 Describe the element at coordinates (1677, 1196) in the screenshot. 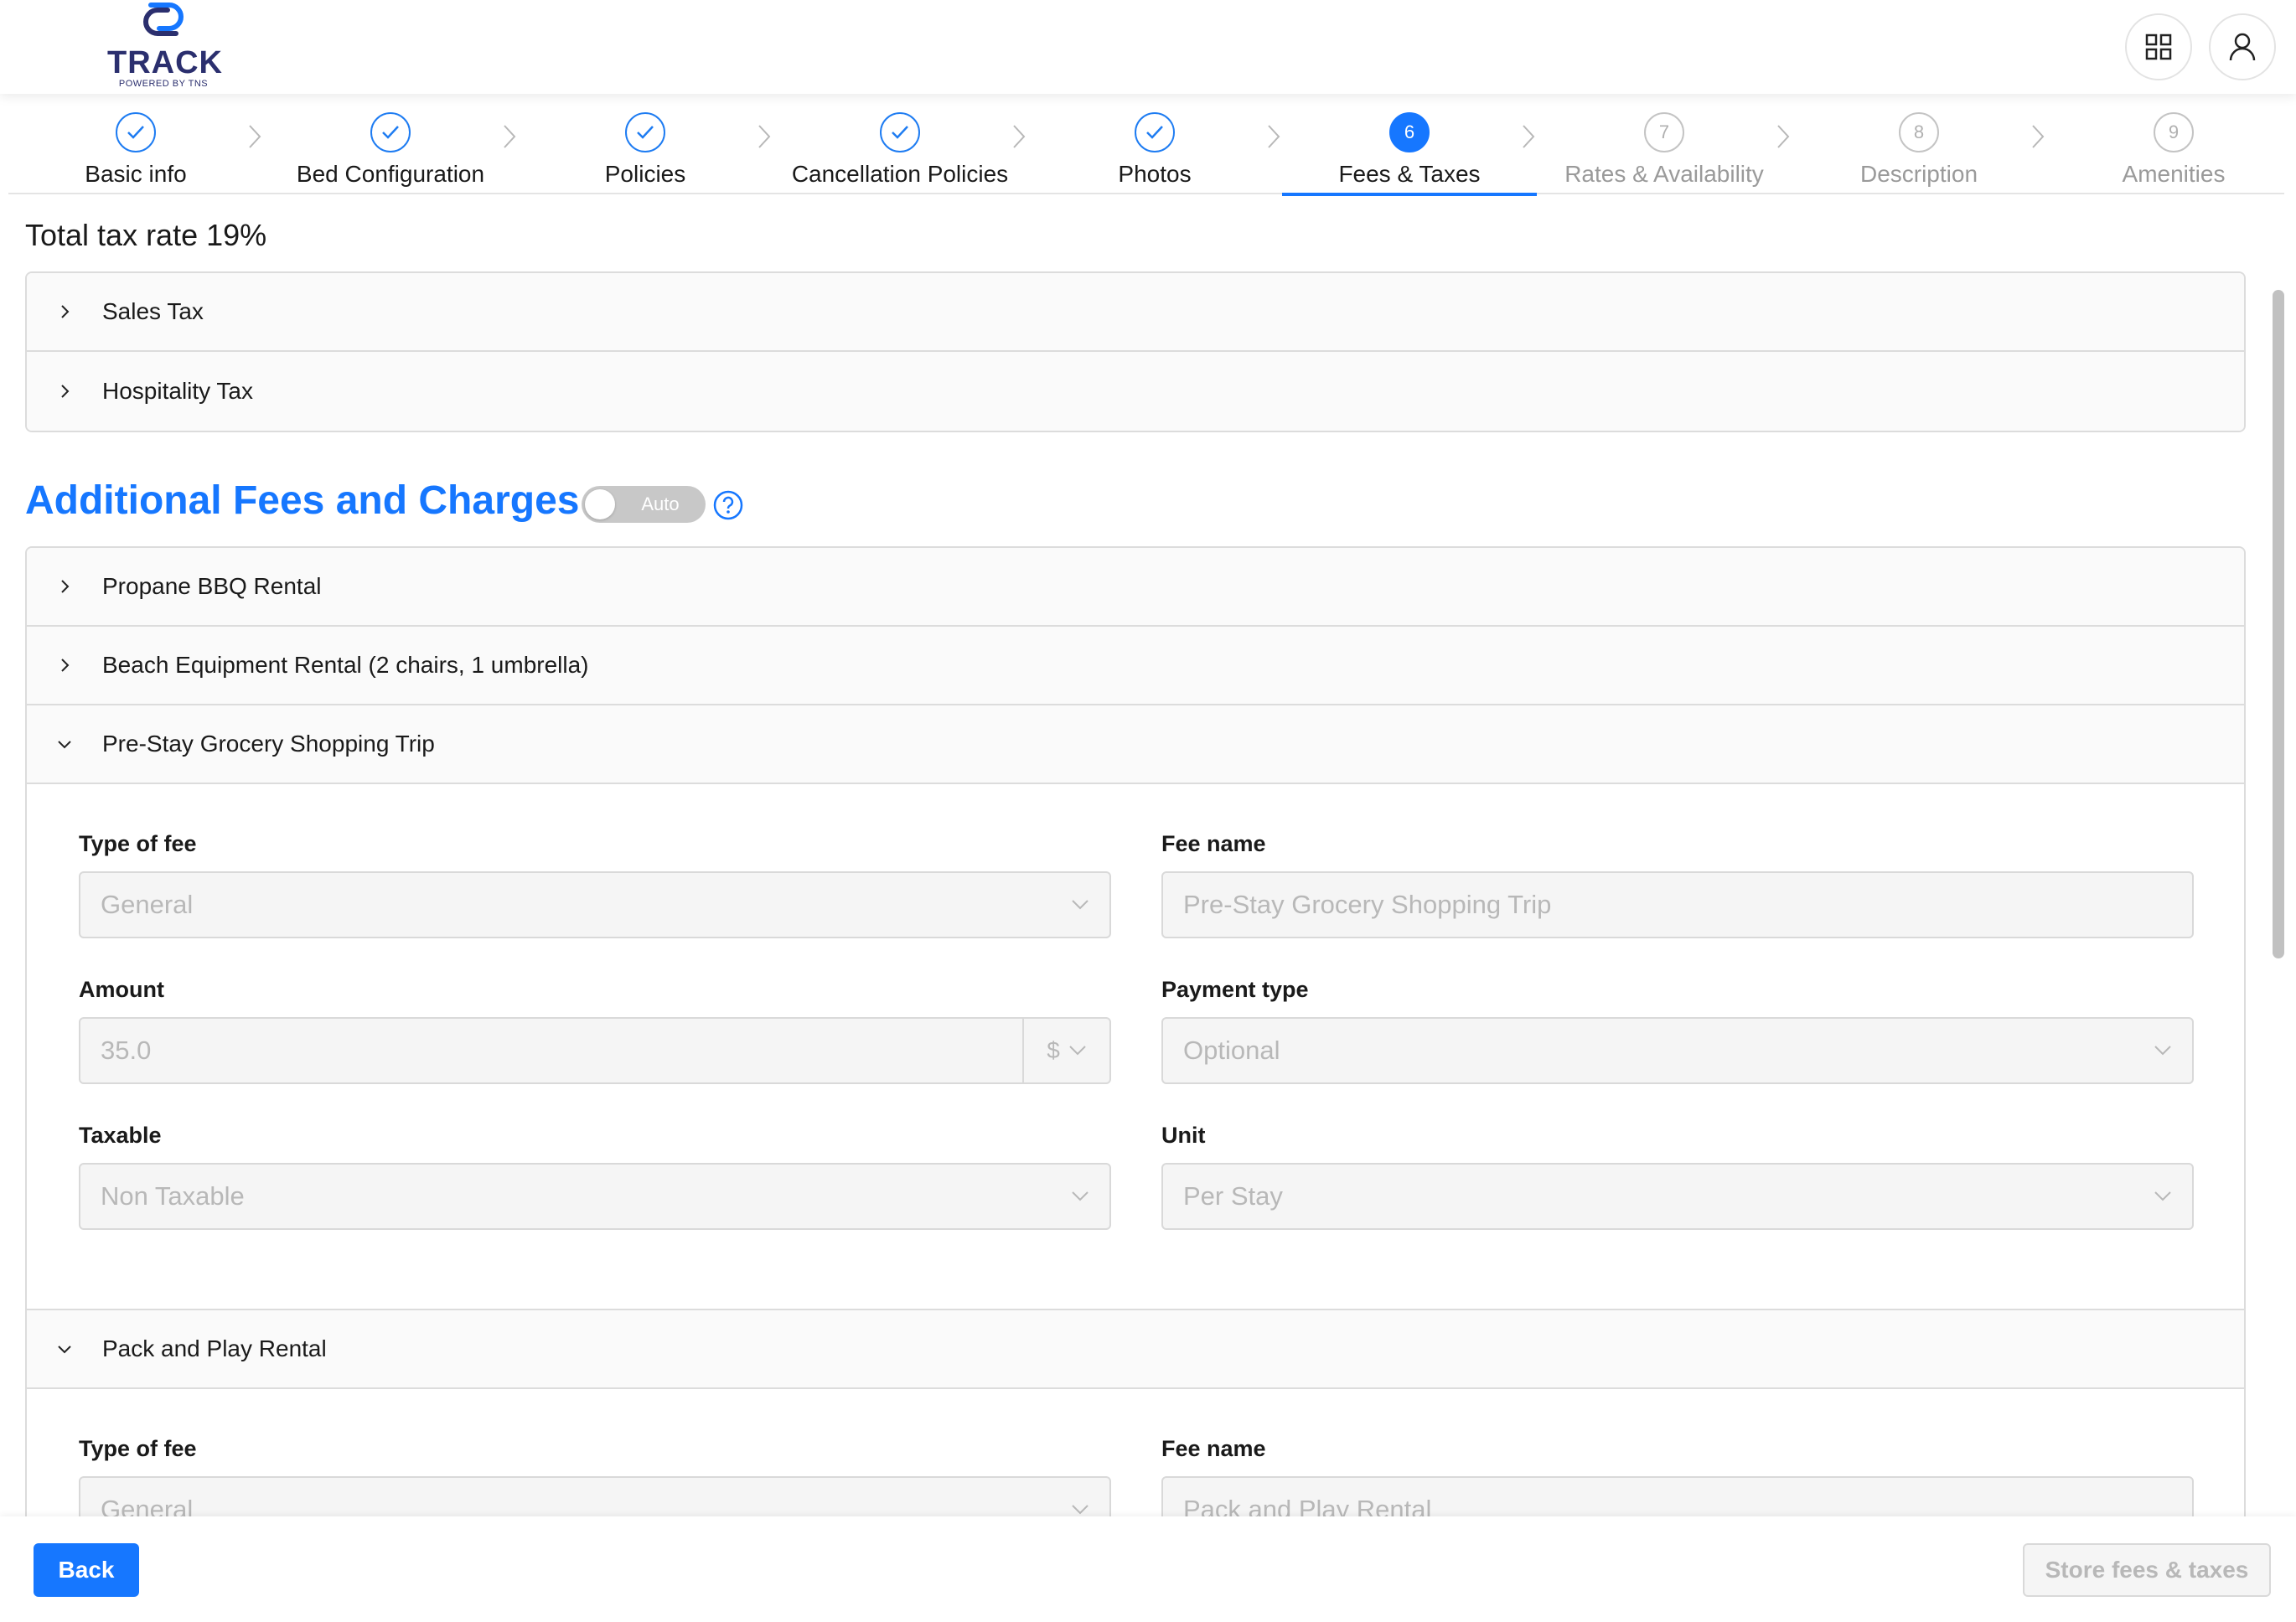

I see `unit-select: Per Stay` at that location.